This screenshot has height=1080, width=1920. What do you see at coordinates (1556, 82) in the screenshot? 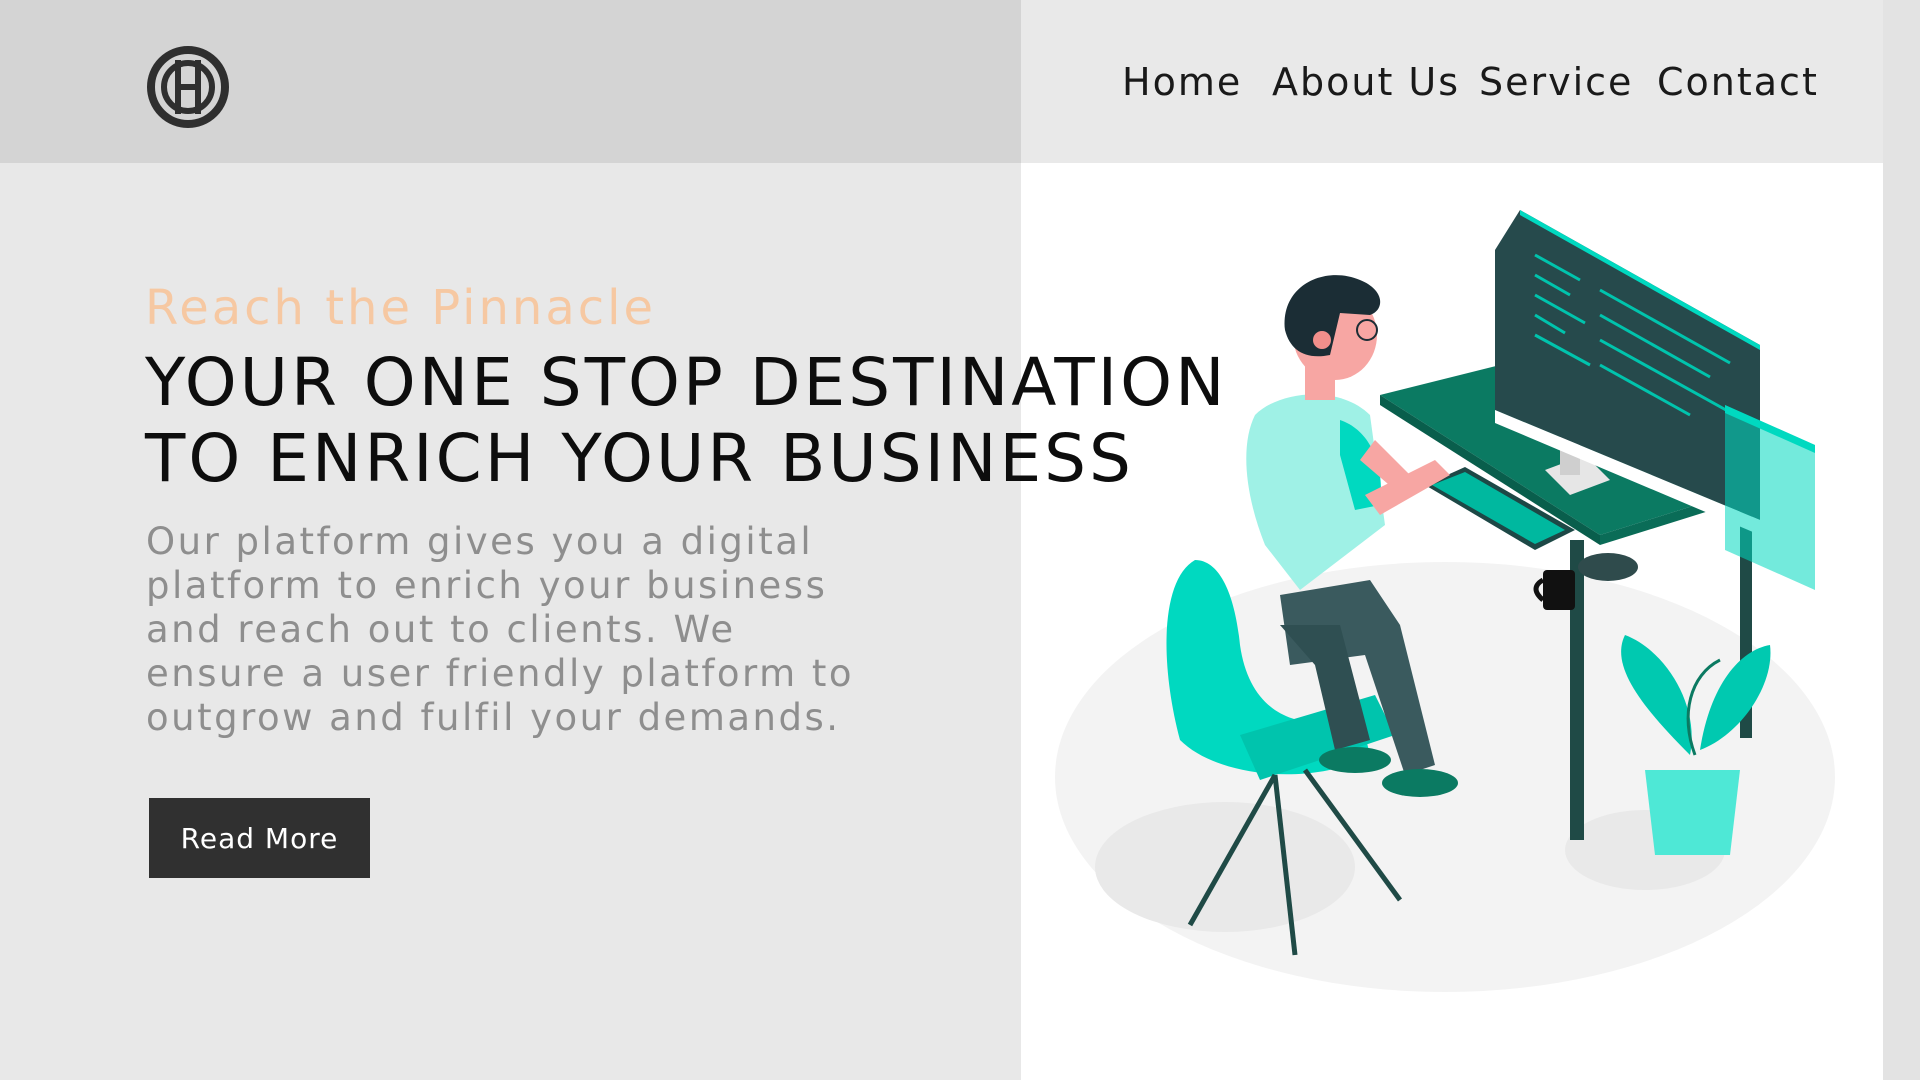
I see `nav-service: Service` at bounding box center [1556, 82].